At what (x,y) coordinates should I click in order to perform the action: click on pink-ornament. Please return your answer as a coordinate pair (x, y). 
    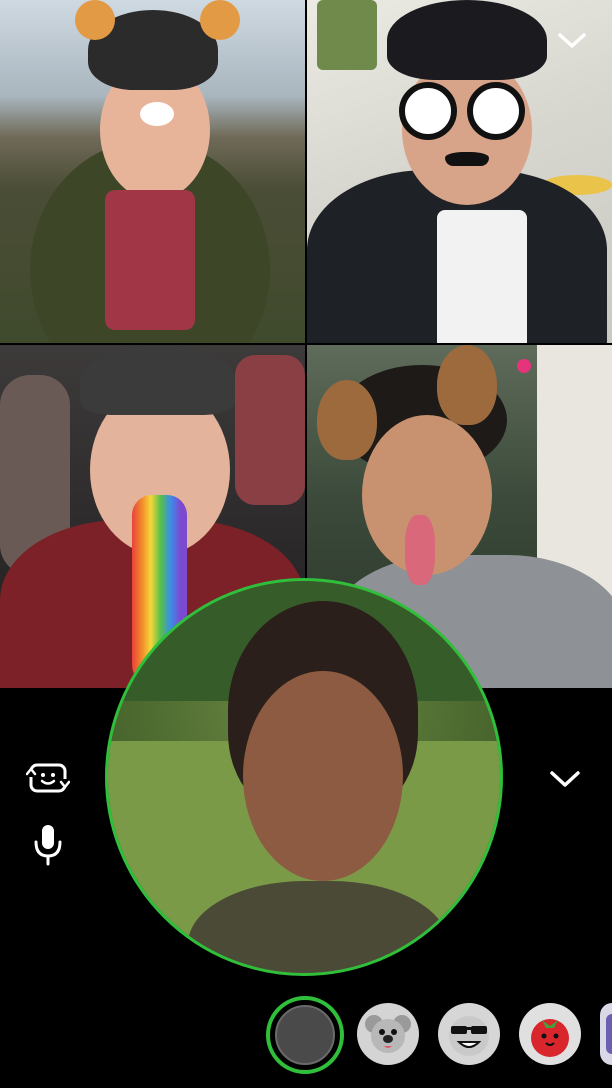
    Looking at the image, I should click on (524, 366).